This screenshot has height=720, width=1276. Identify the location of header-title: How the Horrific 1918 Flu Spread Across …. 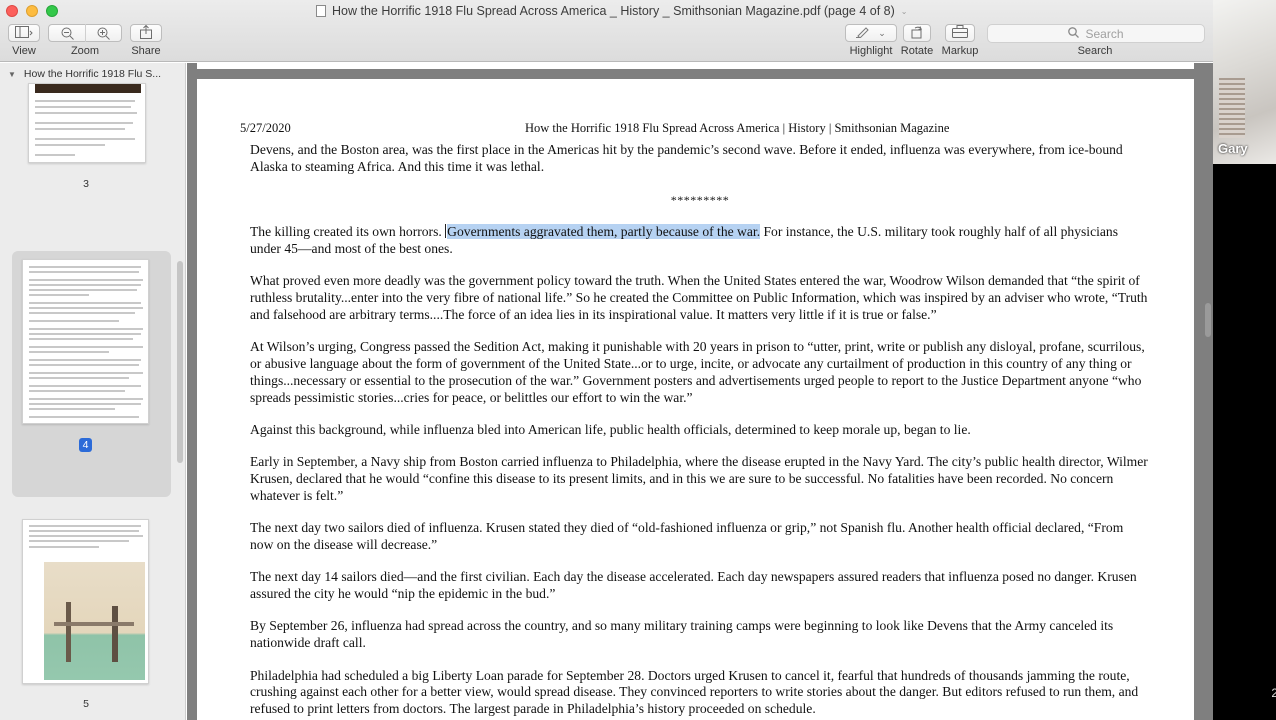
(737, 128).